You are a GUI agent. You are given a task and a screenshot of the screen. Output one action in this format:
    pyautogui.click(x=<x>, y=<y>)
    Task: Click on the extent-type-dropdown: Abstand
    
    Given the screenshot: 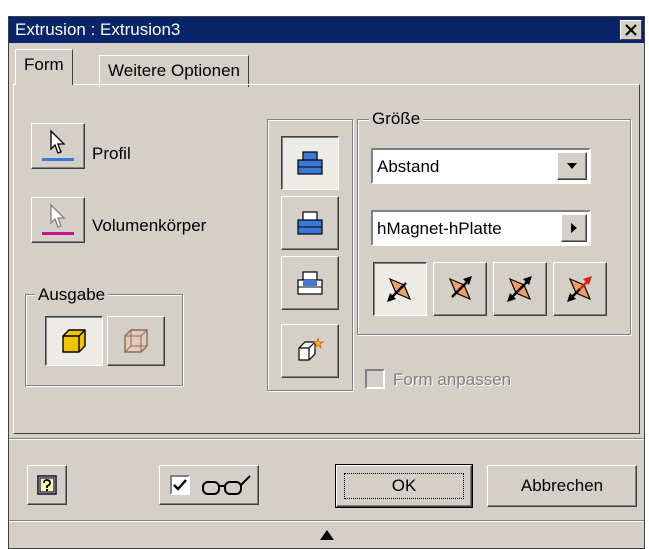 What is the action you would take?
    pyautogui.click(x=481, y=166)
    